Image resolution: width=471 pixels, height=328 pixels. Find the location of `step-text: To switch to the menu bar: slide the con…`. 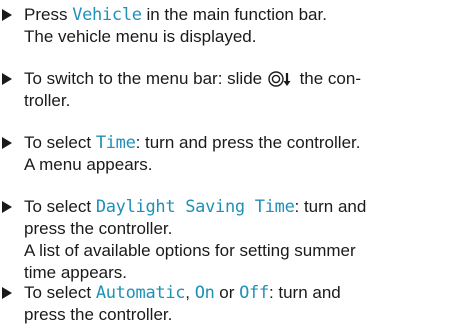

step-text: To switch to the menu bar: slide the con… is located at coordinates (247, 90).